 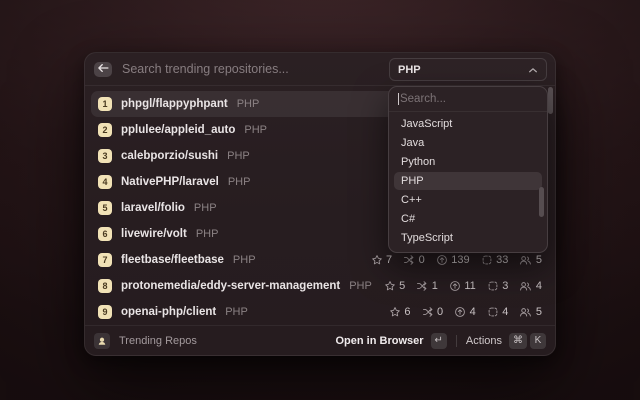 What do you see at coordinates (105, 286) in the screenshot?
I see `rank-badge: 8` at bounding box center [105, 286].